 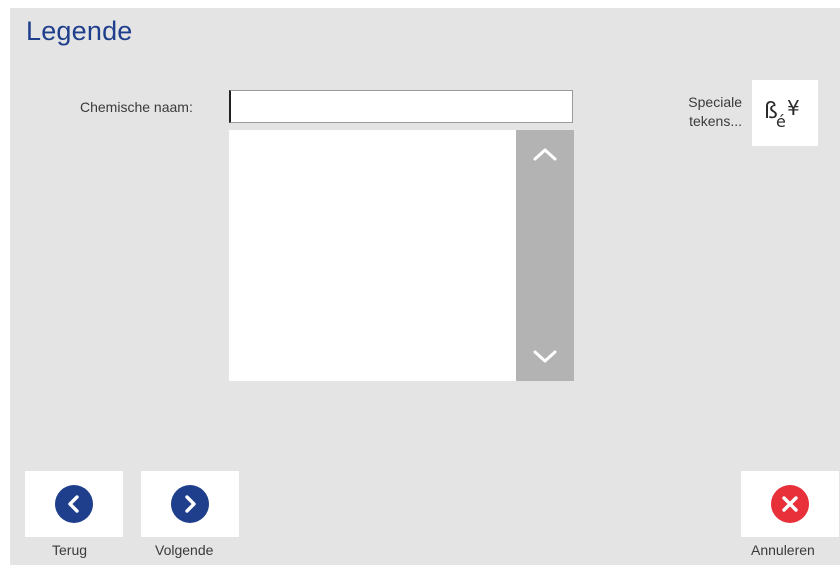 I want to click on back-button, so click(x=74, y=504).